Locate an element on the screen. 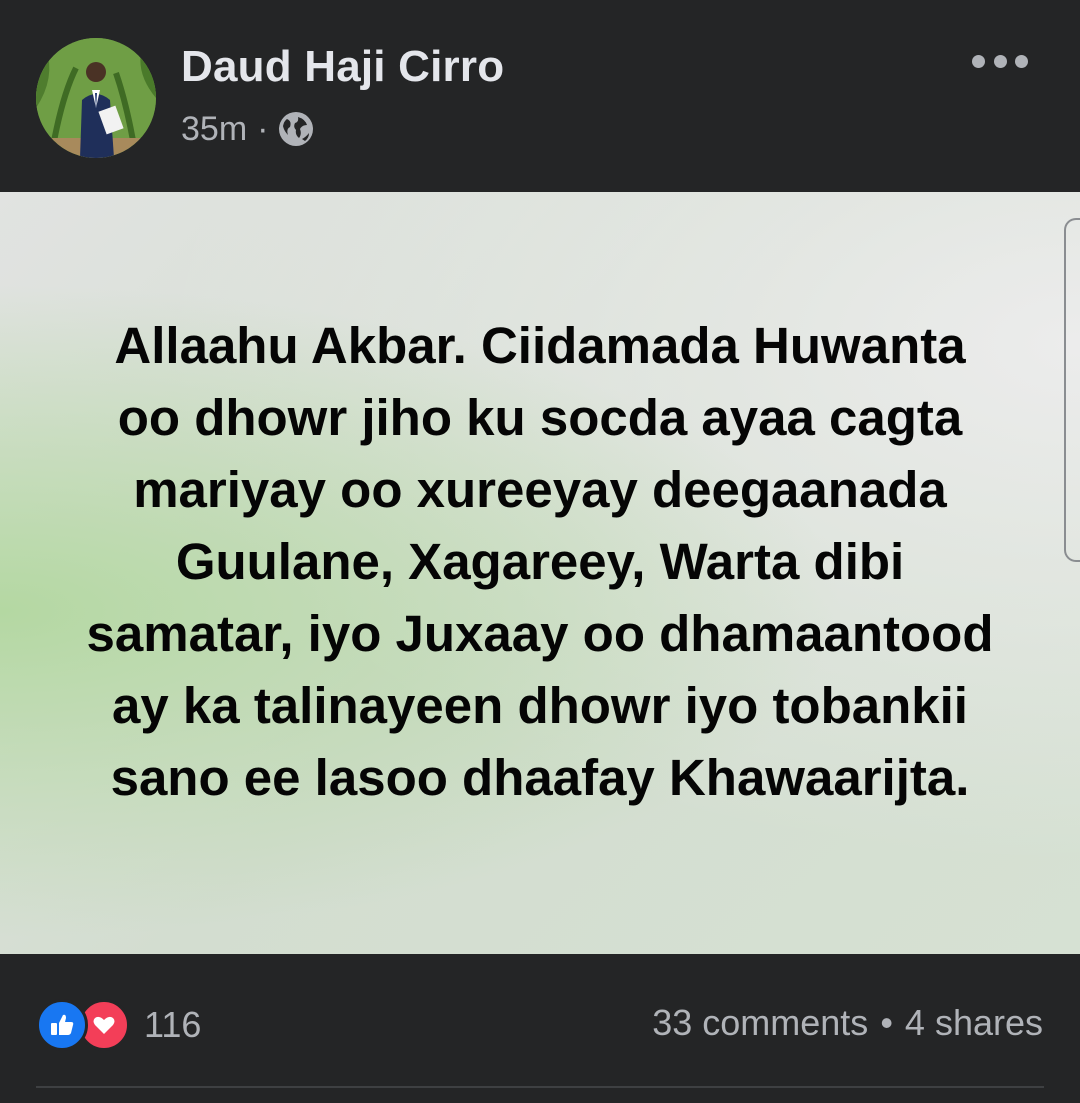 The height and width of the screenshot is (1103, 1080). shares-count: 4 shares is located at coordinates (974, 1023).